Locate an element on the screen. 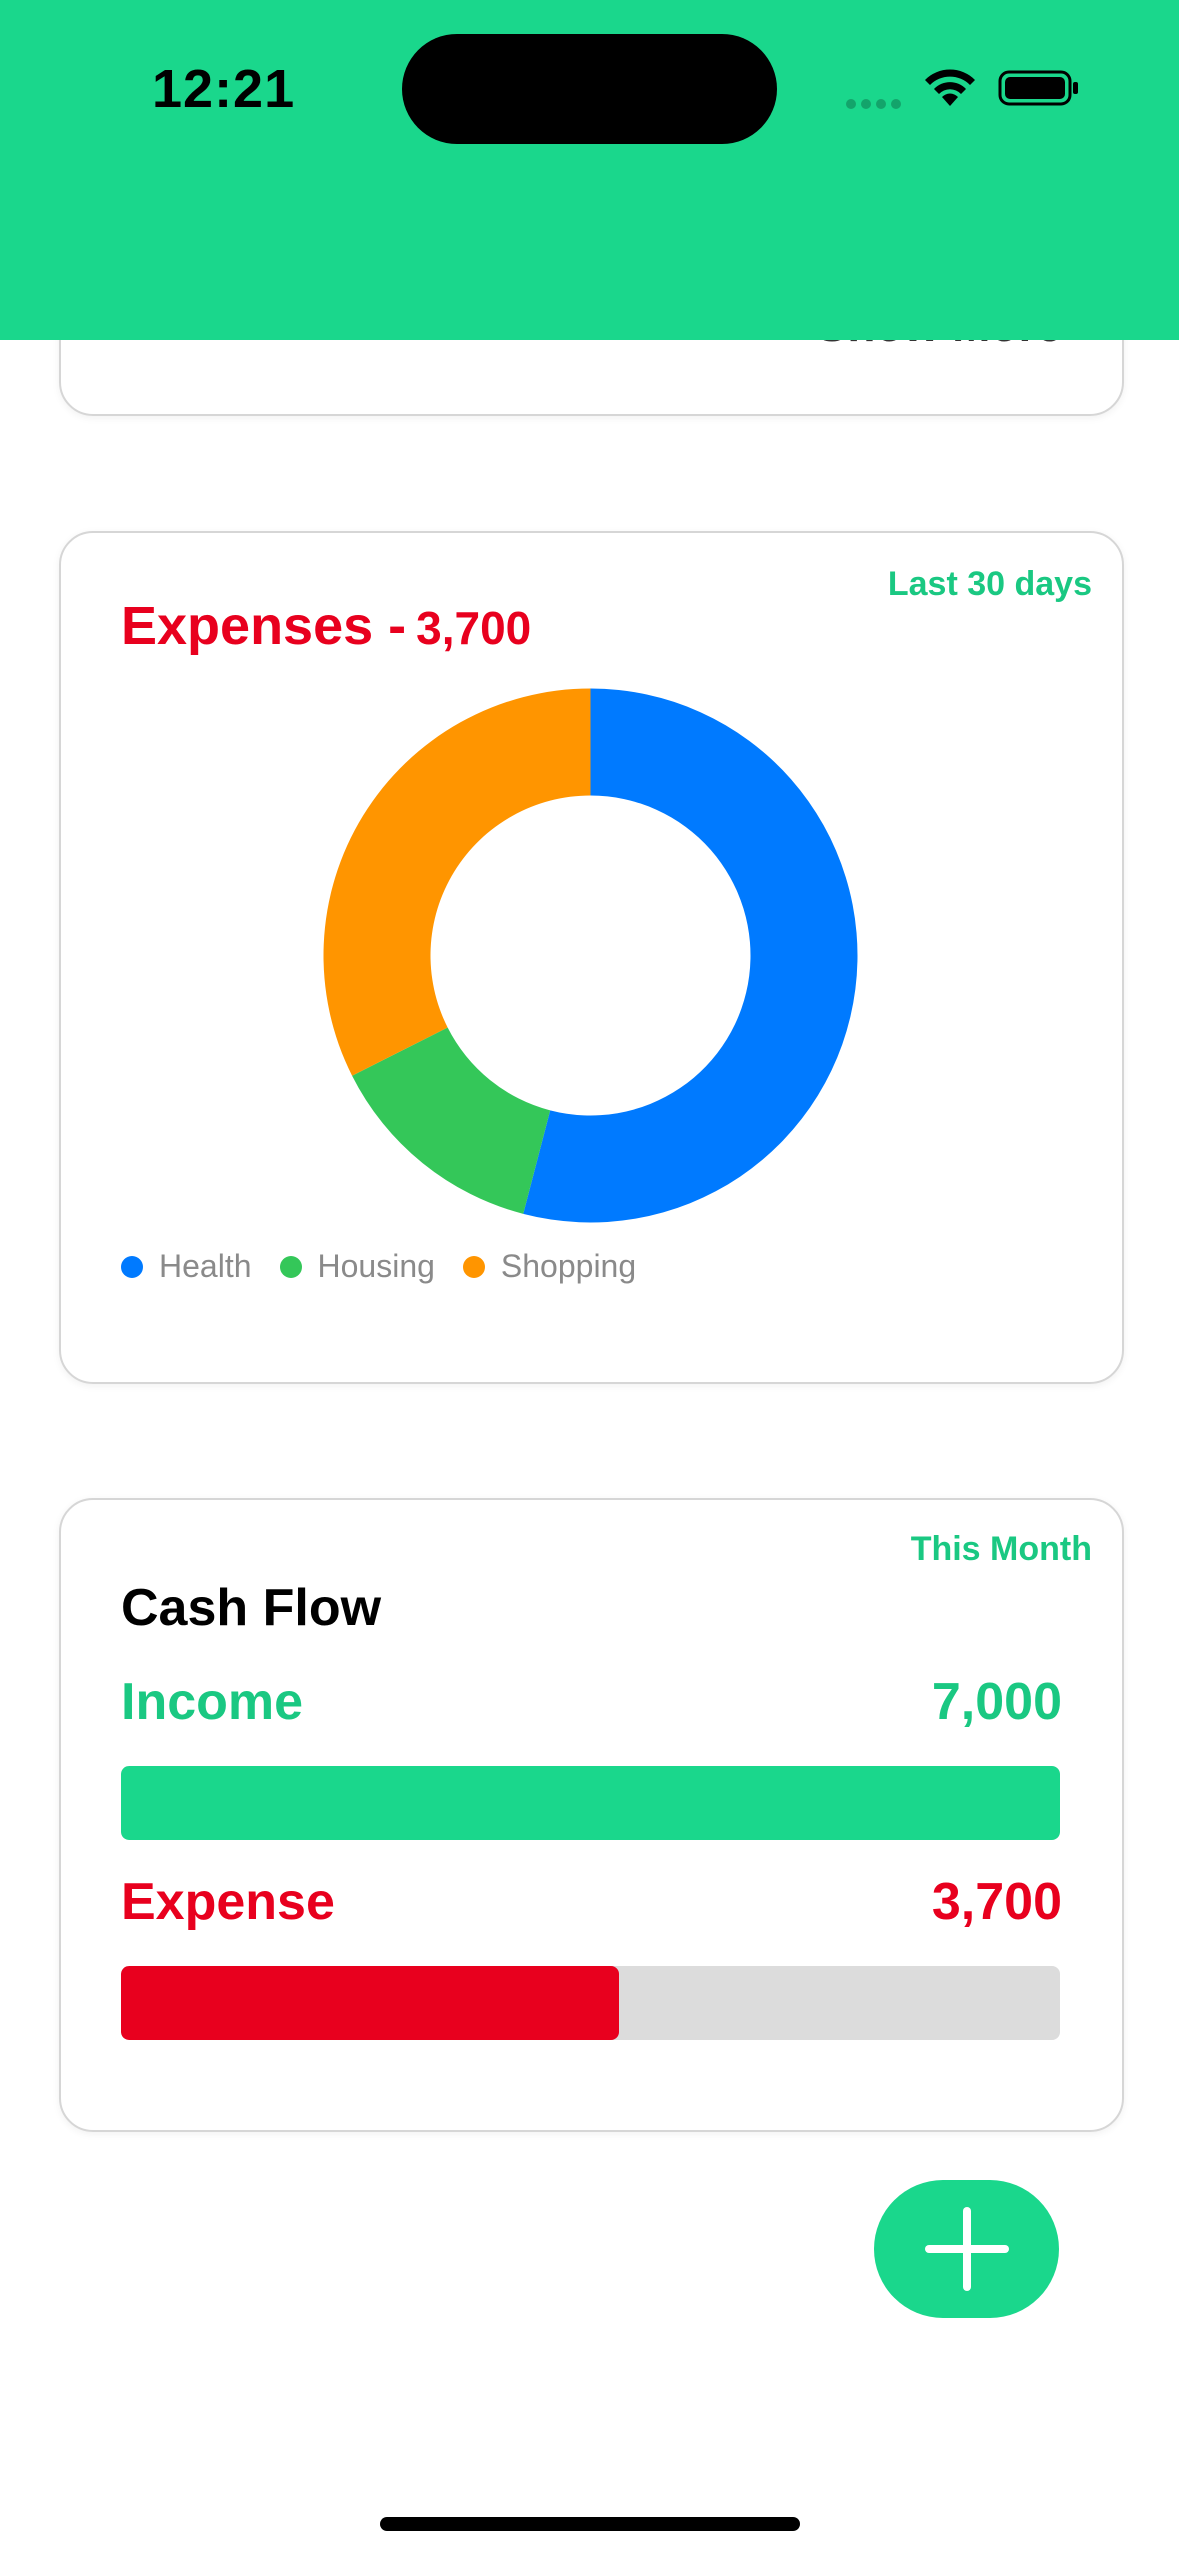  expense-value: 3,700 is located at coordinates (996, 1902).